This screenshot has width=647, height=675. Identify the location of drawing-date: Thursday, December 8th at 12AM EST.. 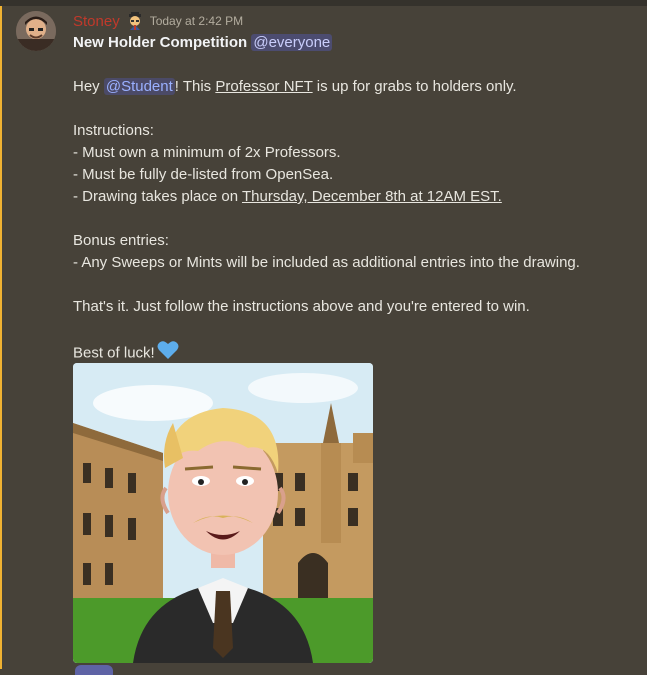
(371, 196).